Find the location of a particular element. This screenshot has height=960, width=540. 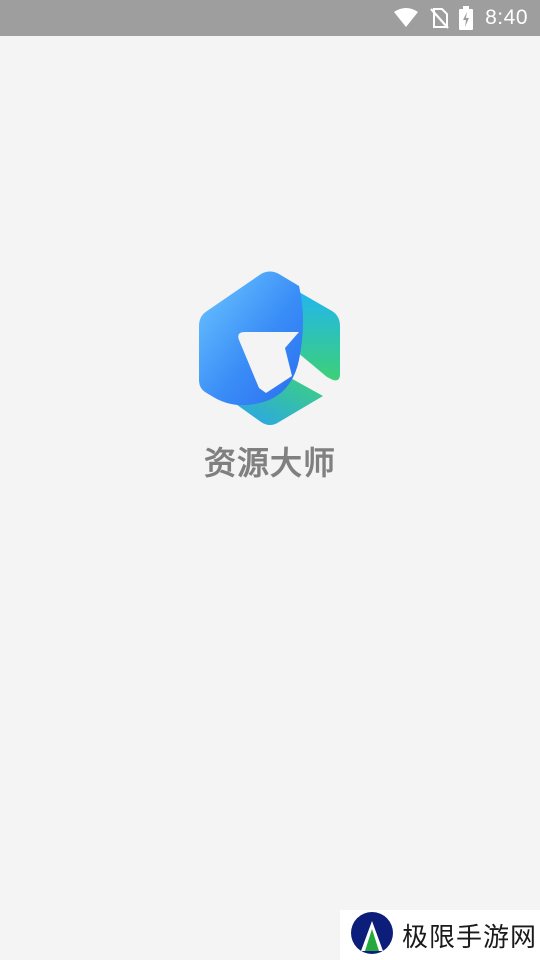

wifi-icon is located at coordinates (406, 18).